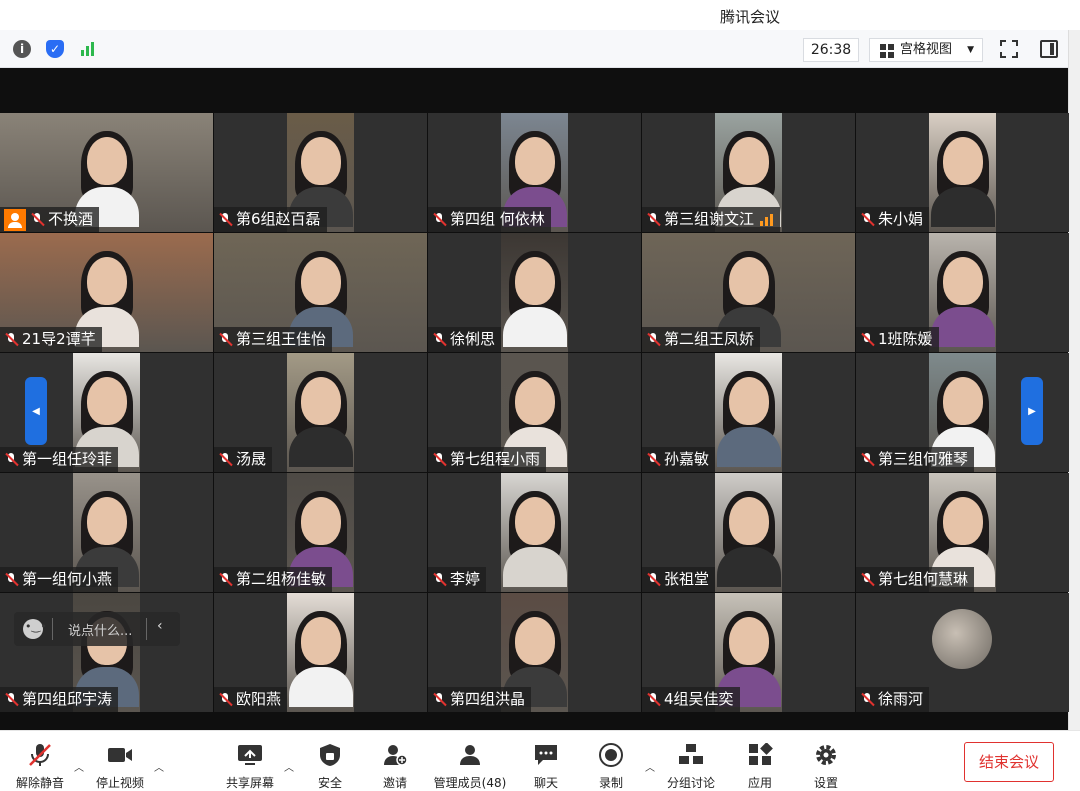  What do you see at coordinates (1009, 49) in the screenshot?
I see `fullscreen-icon` at bounding box center [1009, 49].